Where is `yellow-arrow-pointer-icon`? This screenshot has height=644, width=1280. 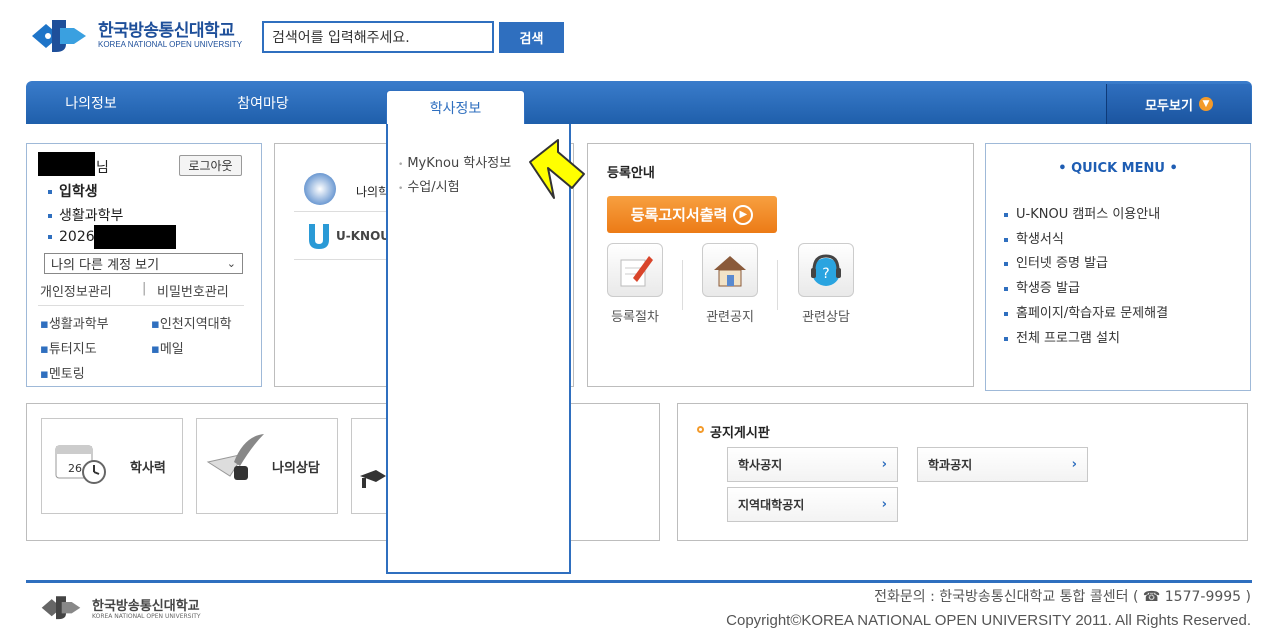 yellow-arrow-pointer-icon is located at coordinates (557, 169).